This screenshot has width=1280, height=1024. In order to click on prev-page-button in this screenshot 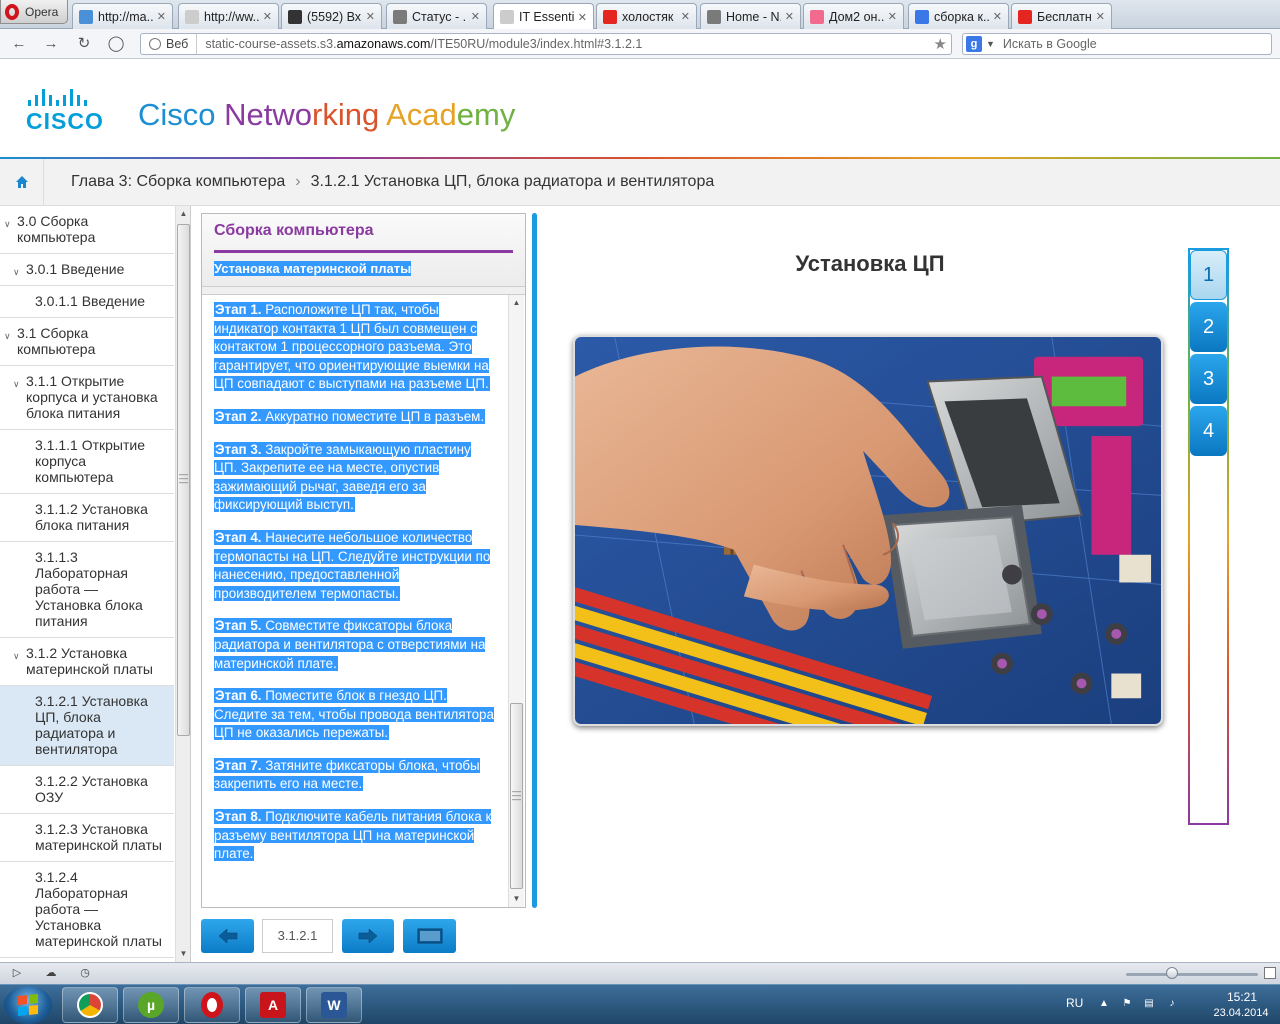, I will do `click(227, 936)`.